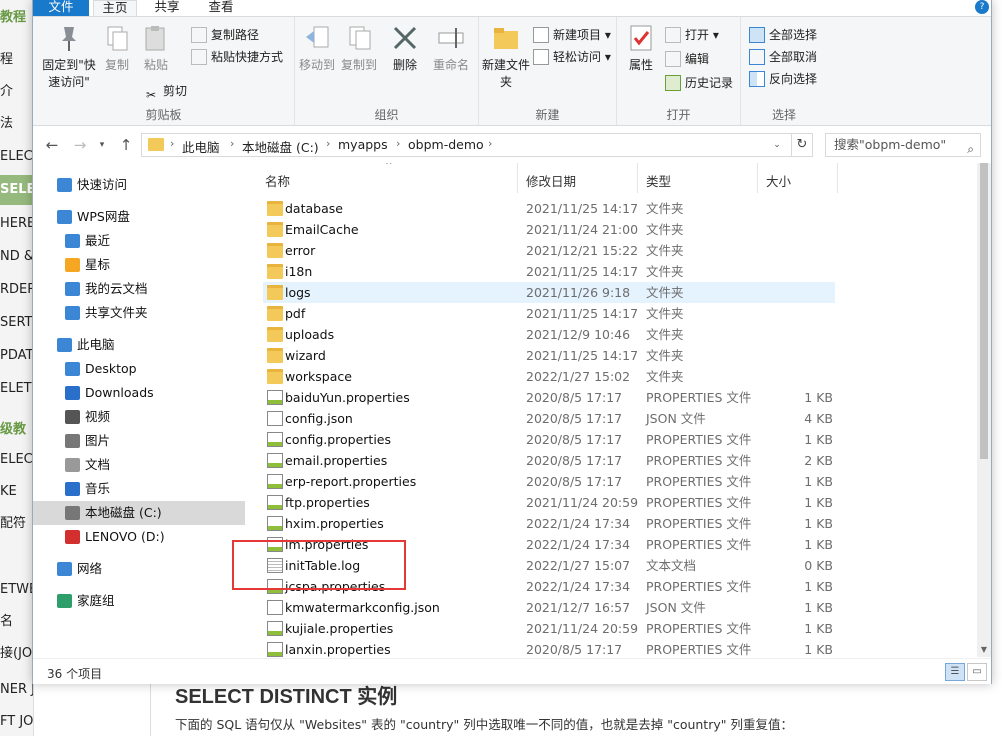 The height and width of the screenshot is (736, 1002). I want to click on file-row: workspace 2022/1/27 15:02 文件夹, so click(549, 376).